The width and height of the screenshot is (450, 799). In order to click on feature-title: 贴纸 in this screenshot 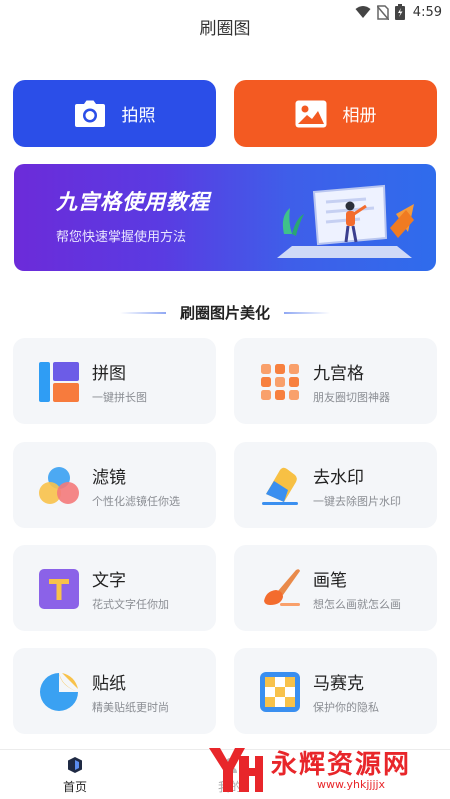, I will do `click(109, 684)`.